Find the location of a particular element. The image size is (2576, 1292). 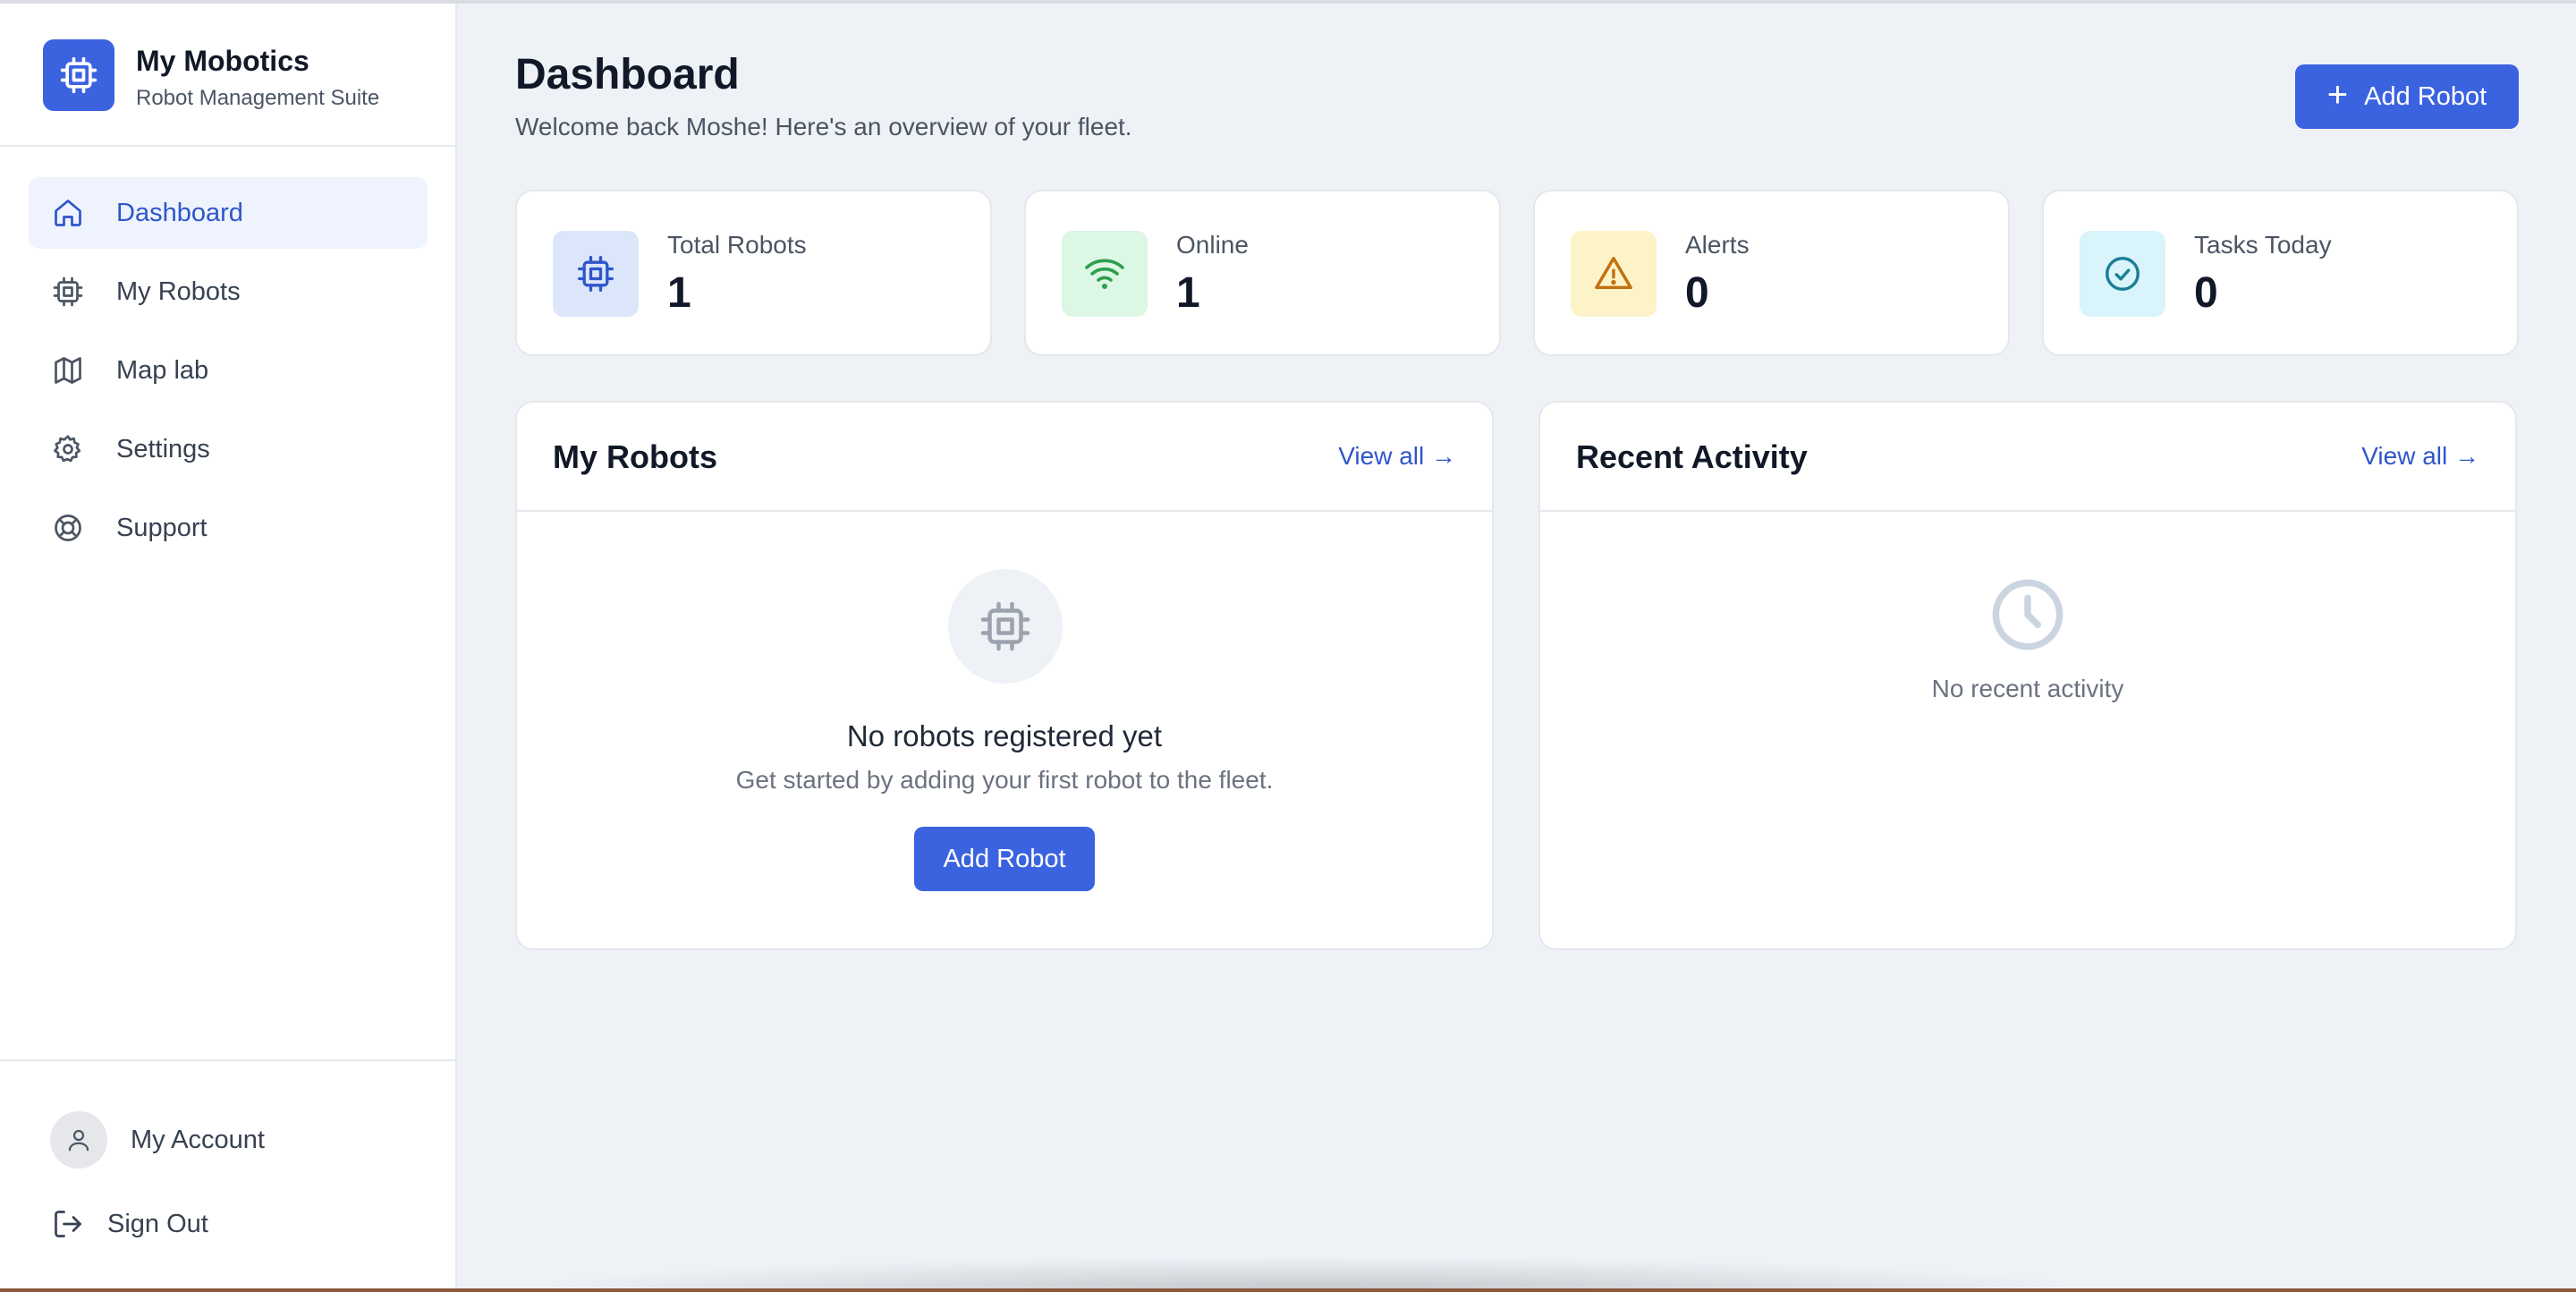

home-icon is located at coordinates (68, 213).